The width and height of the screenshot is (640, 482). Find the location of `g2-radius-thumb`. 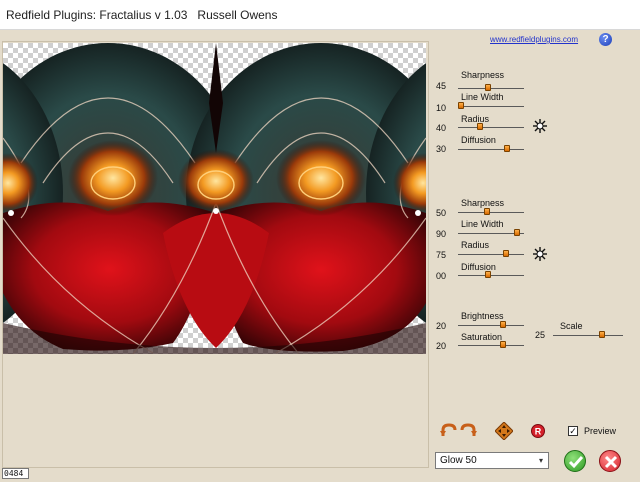

g2-radius-thumb is located at coordinates (505, 253).